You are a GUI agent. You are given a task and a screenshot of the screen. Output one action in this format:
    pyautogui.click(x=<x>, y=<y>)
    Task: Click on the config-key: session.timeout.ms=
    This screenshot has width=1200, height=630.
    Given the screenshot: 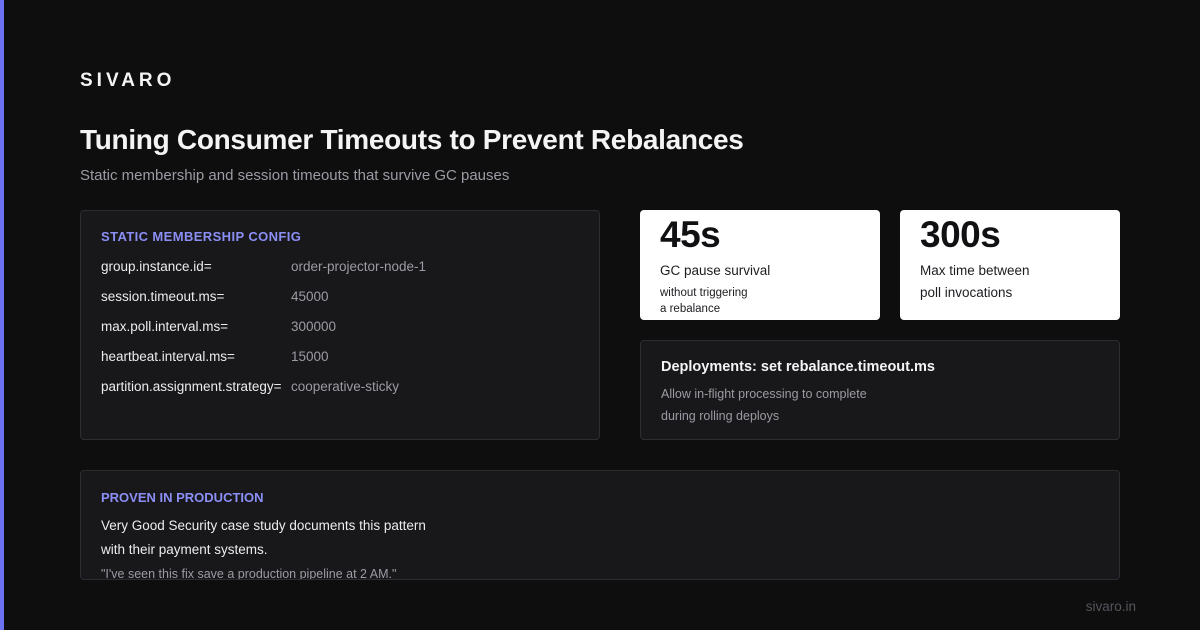 What is the action you would take?
    pyautogui.click(x=163, y=296)
    